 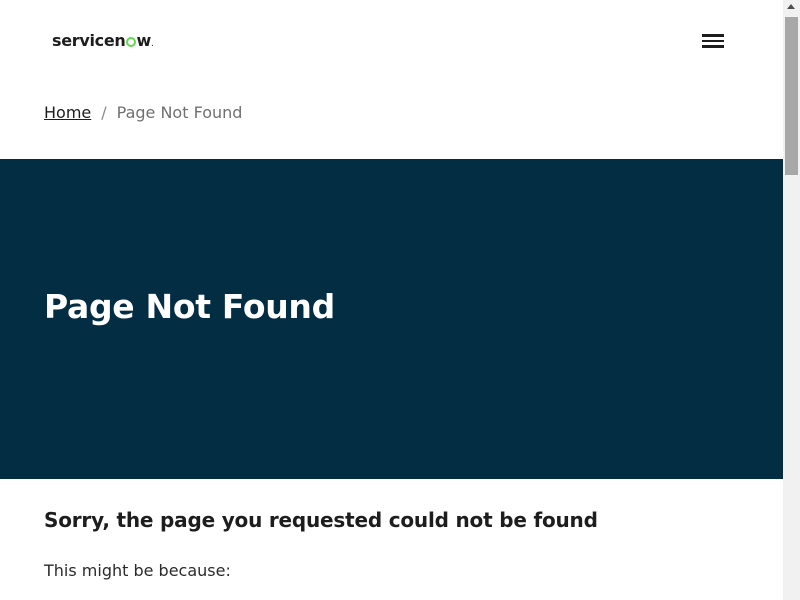 What do you see at coordinates (67, 112) in the screenshot?
I see `breadcrumb-home-link: Home` at bounding box center [67, 112].